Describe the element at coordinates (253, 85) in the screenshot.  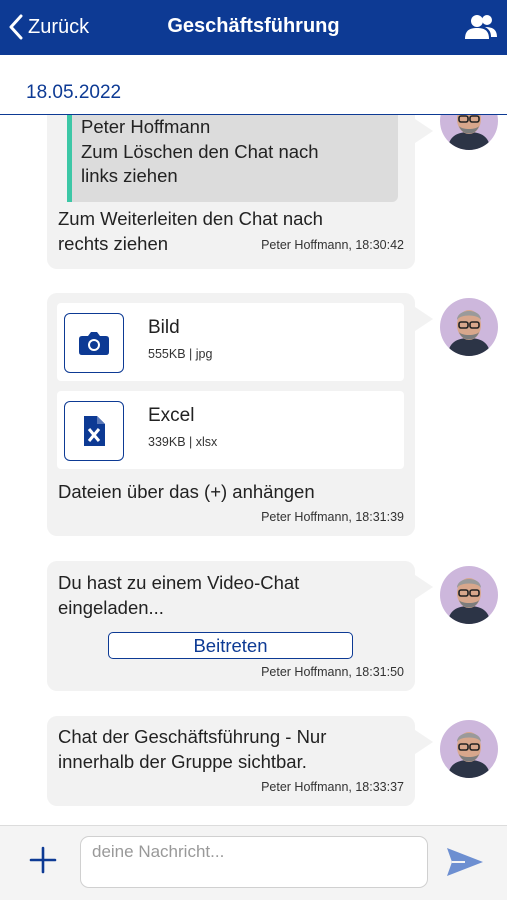
I see `date-separator: 18.05.2022` at that location.